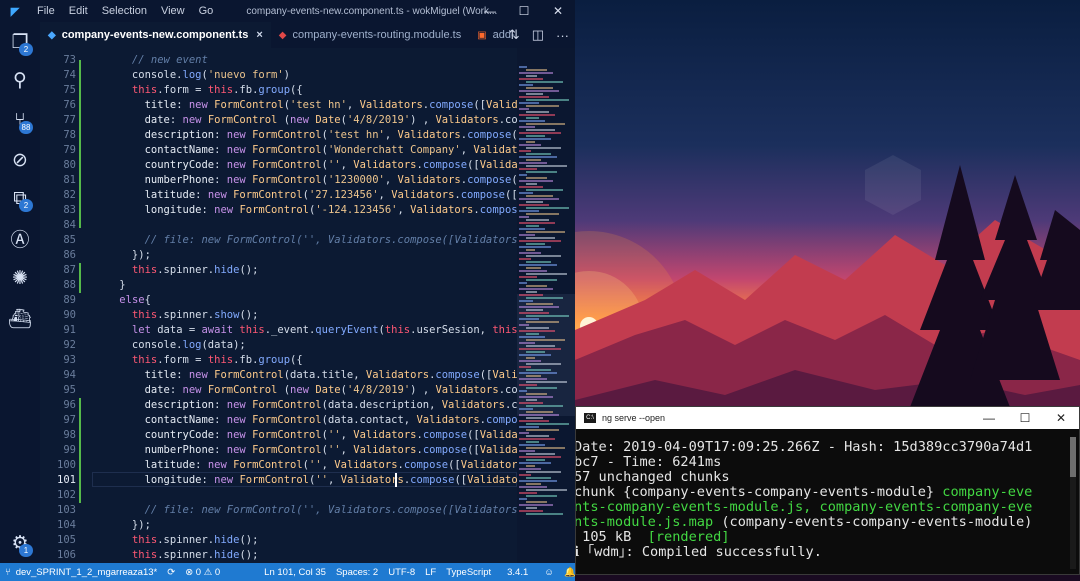  What do you see at coordinates (295, 572) in the screenshot?
I see `cursor-position: Ln 101, Col 35` at bounding box center [295, 572].